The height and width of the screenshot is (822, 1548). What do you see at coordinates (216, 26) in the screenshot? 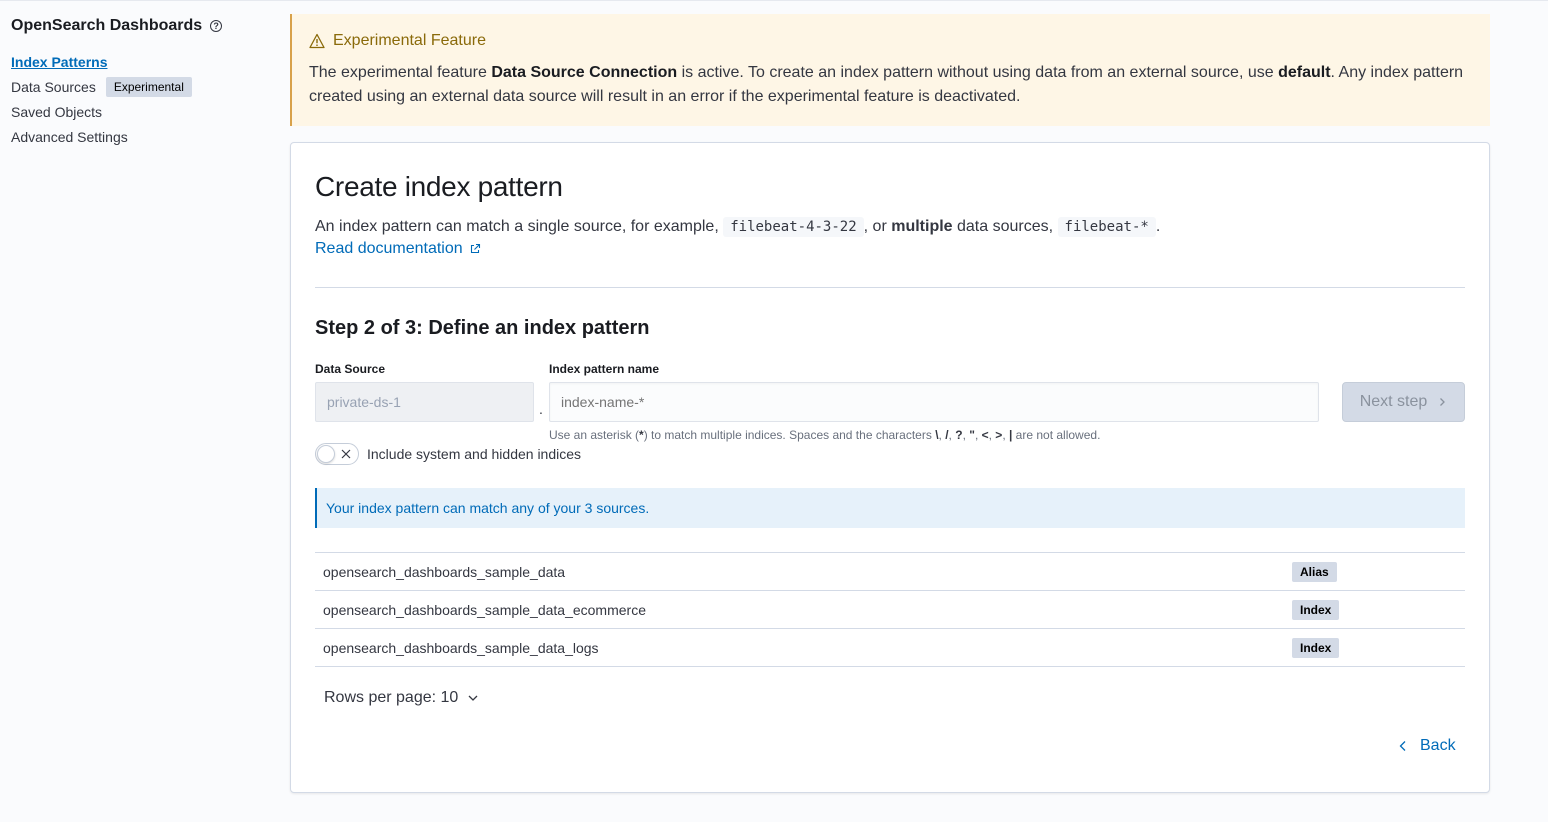
I see `help-icon: ?` at bounding box center [216, 26].